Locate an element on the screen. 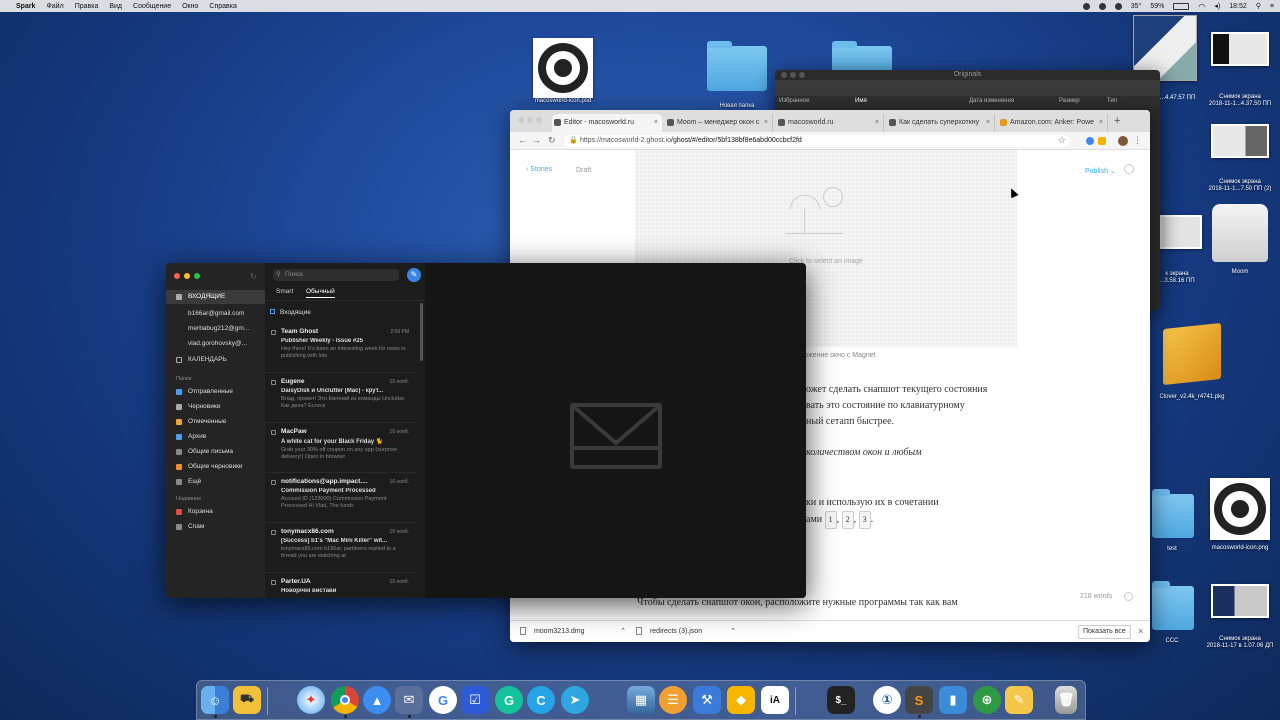 This screenshot has height=720, width=1280. sidebar-spam: Спам is located at coordinates (215, 527).